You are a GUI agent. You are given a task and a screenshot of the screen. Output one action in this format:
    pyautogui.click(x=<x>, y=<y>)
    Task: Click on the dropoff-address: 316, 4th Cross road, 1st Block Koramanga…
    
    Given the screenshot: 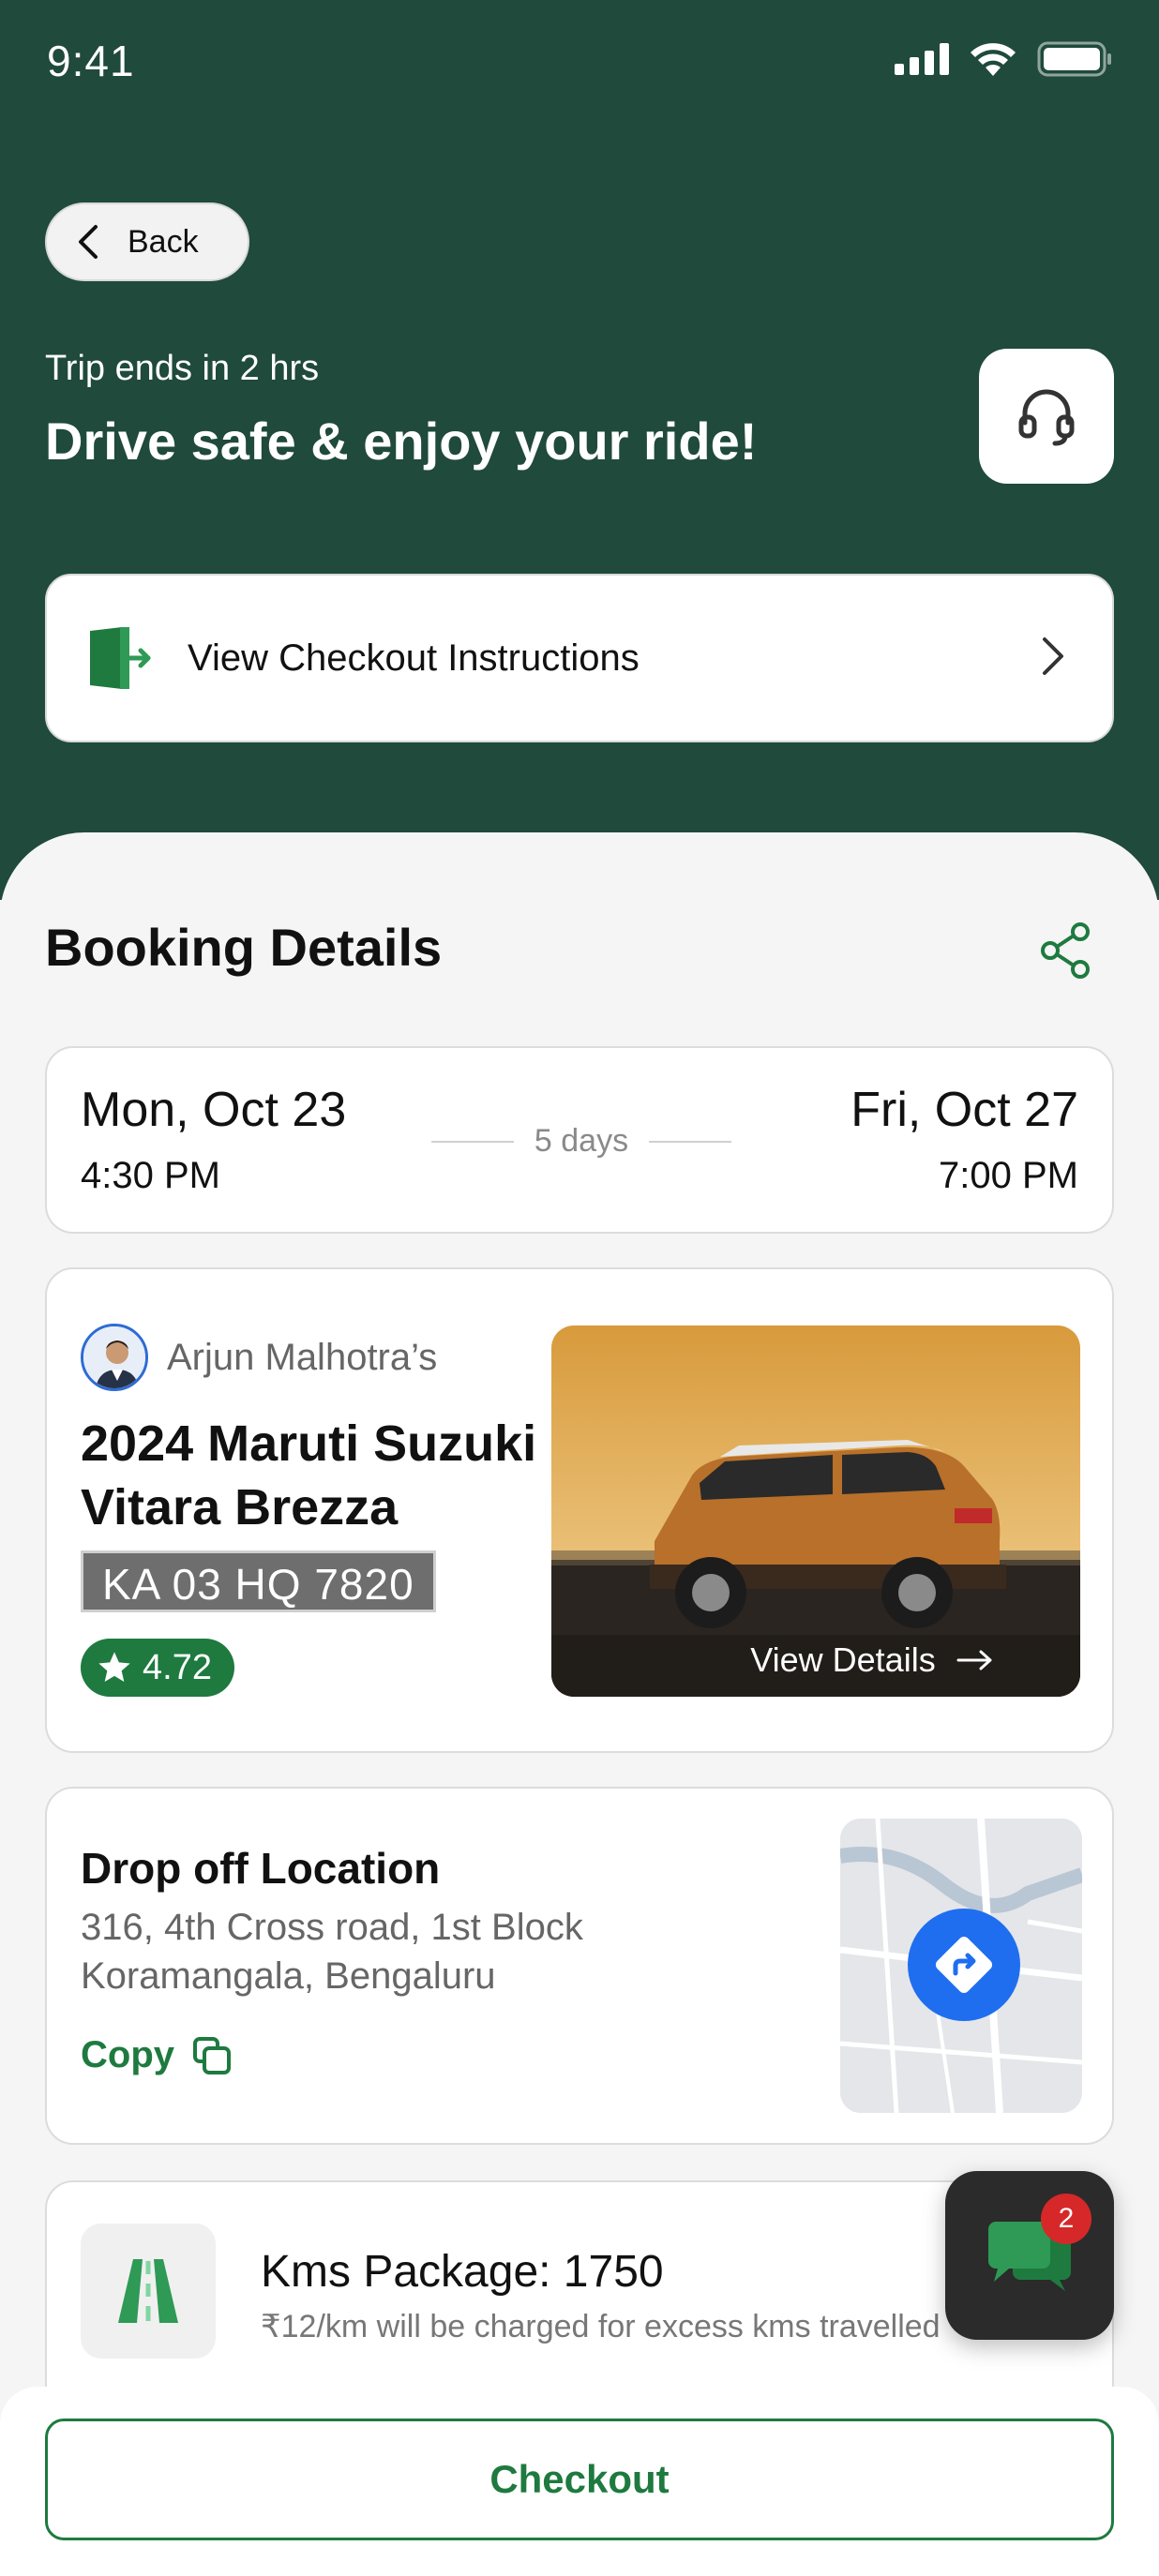 What is the action you would take?
    pyautogui.click(x=362, y=1952)
    